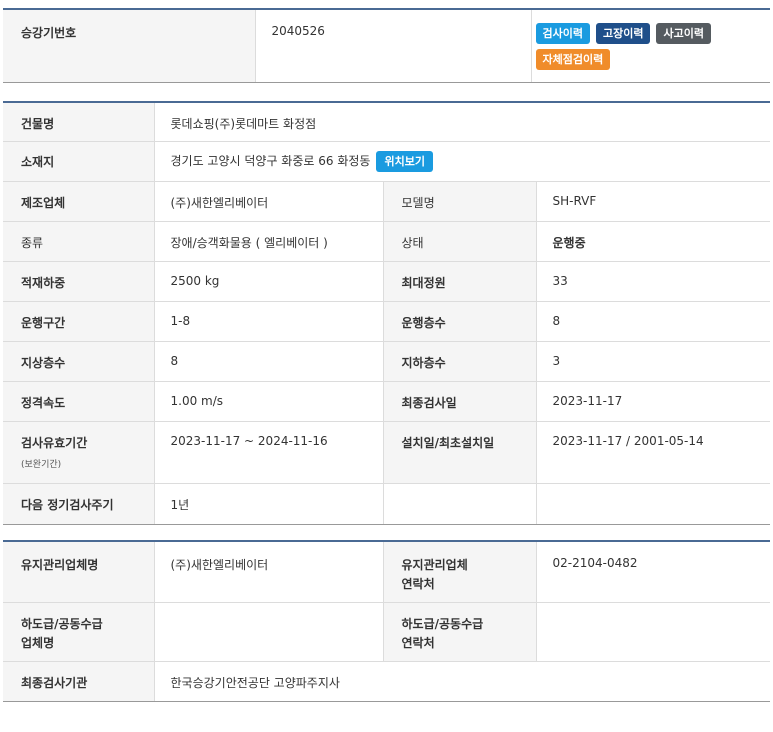 The height and width of the screenshot is (732, 773). What do you see at coordinates (573, 59) in the screenshot?
I see `self-check-history-button: 자체점검이력` at bounding box center [573, 59].